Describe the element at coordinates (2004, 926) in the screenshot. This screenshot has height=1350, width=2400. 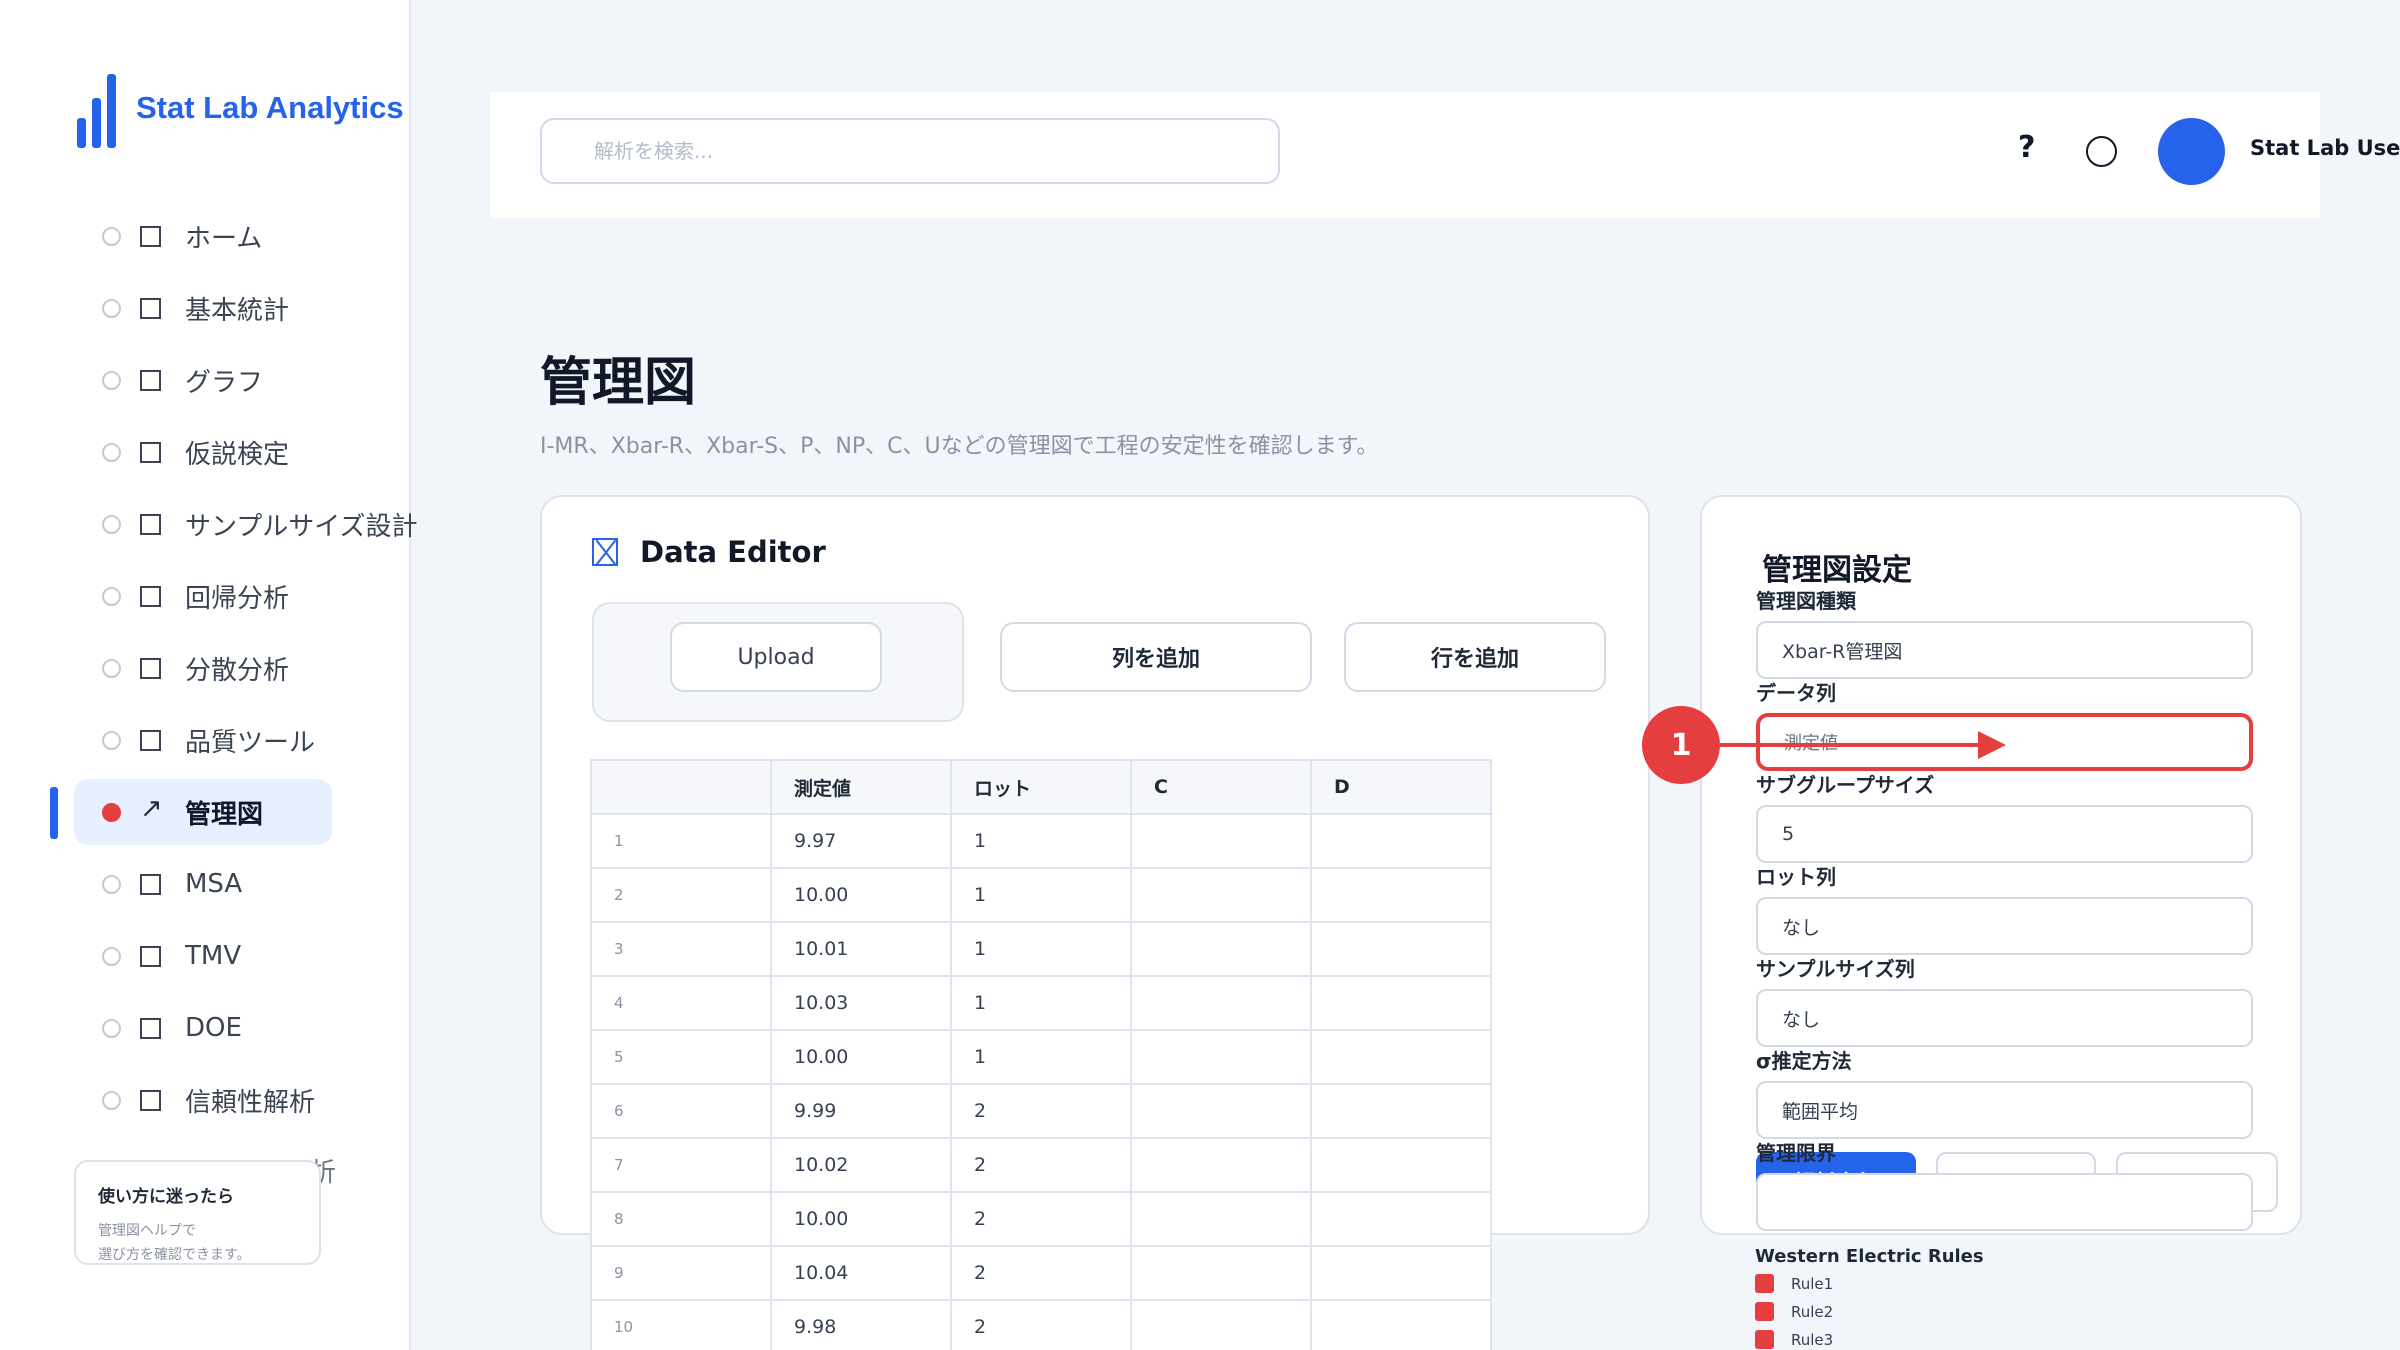
I see `settings-select-3: なし` at that location.